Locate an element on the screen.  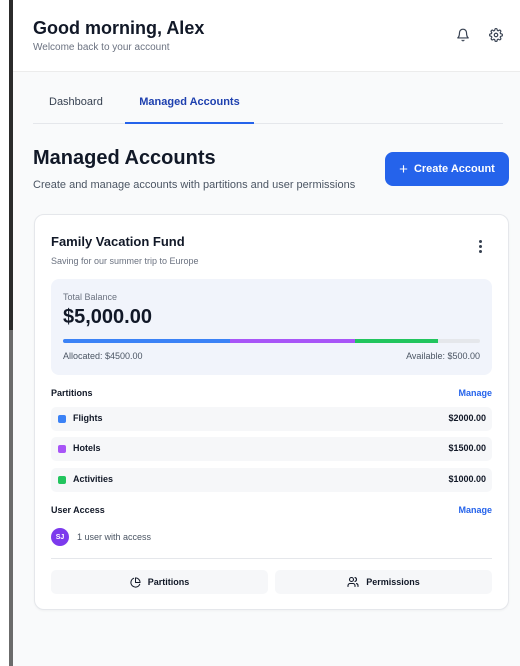
account-name: Family Vacation Fund is located at coordinates (118, 241).